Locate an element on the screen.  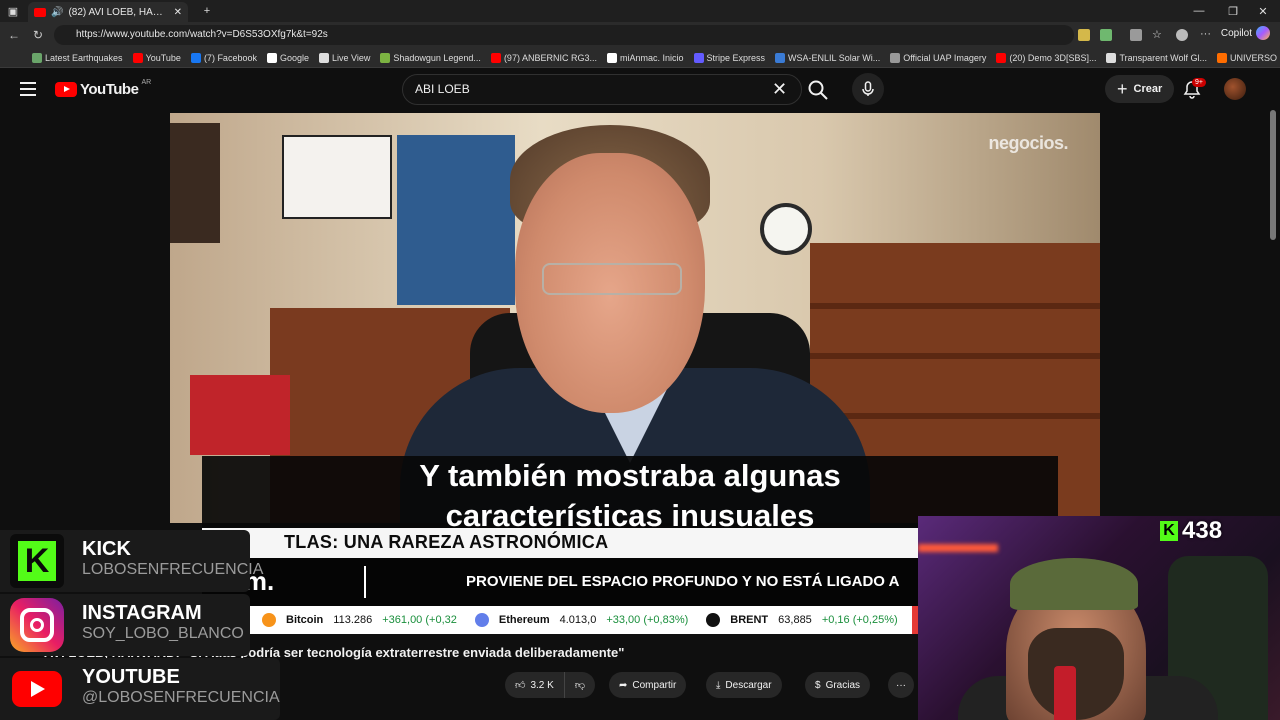
google-favicon-icon is located at coordinates (271, 57).